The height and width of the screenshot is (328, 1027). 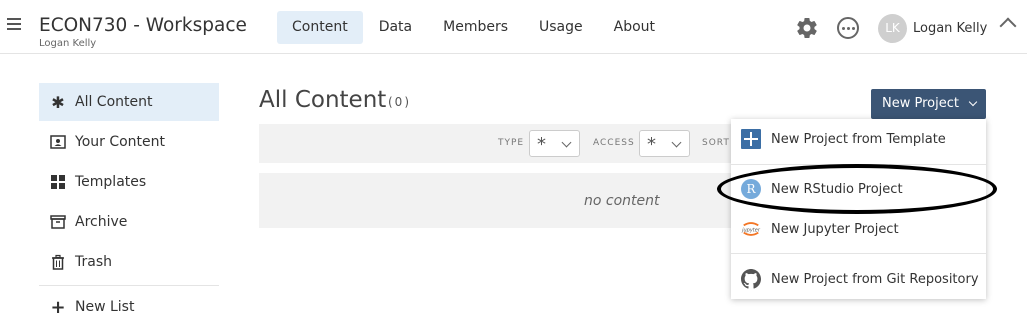 I want to click on asterisk-icon: ✱, so click(x=58, y=102).